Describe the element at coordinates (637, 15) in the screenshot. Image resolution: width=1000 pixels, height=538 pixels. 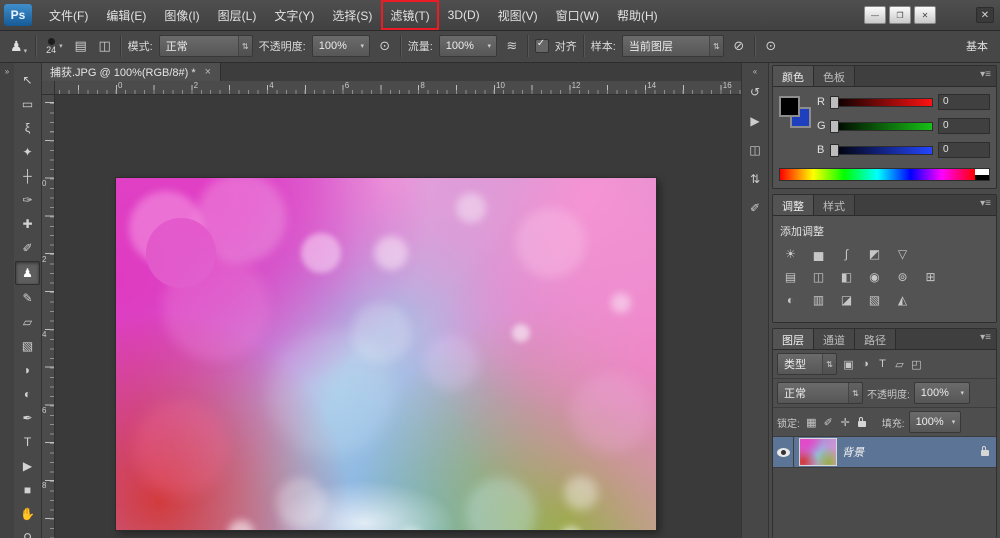
I see `menu-help: 帮助(H)` at that location.